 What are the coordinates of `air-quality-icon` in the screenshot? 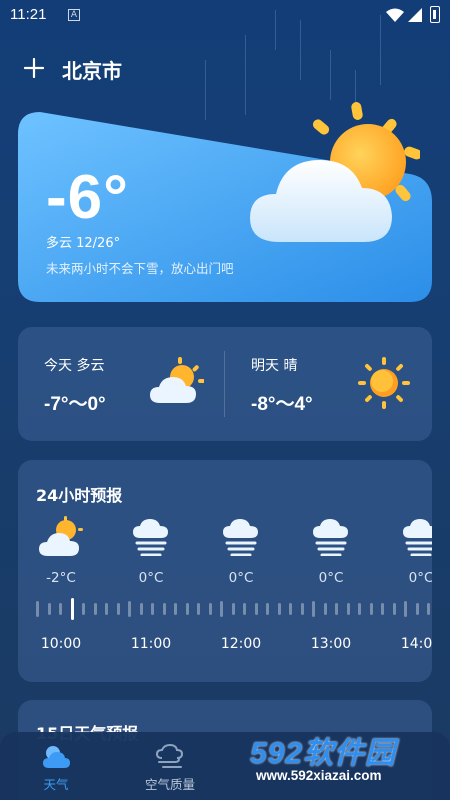 It's located at (169, 756).